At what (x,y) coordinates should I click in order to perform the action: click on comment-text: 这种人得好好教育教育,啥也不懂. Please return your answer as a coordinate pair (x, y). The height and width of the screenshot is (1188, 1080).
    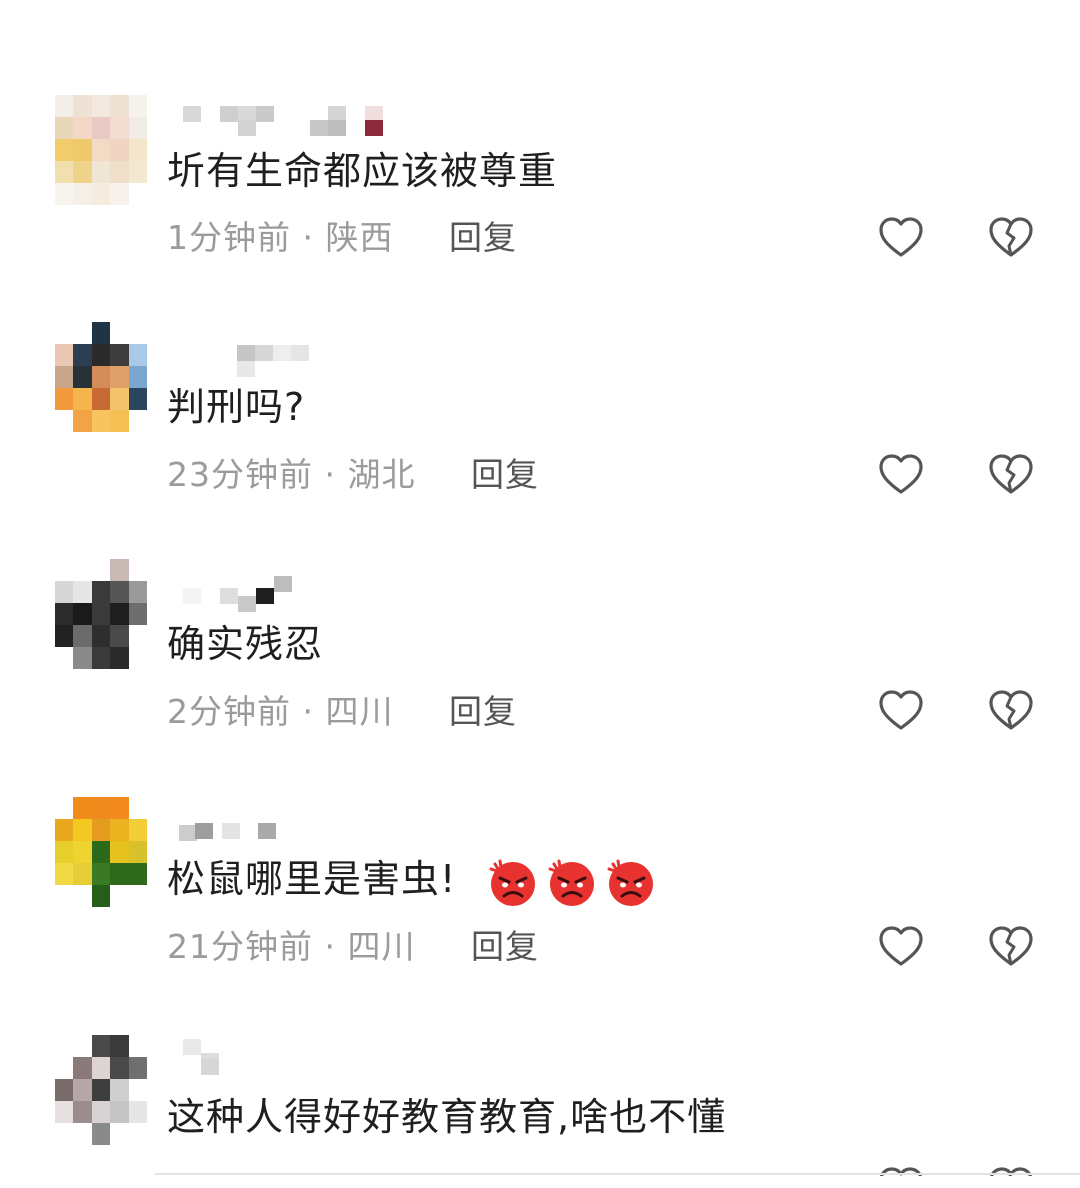
    Looking at the image, I should click on (446, 1117).